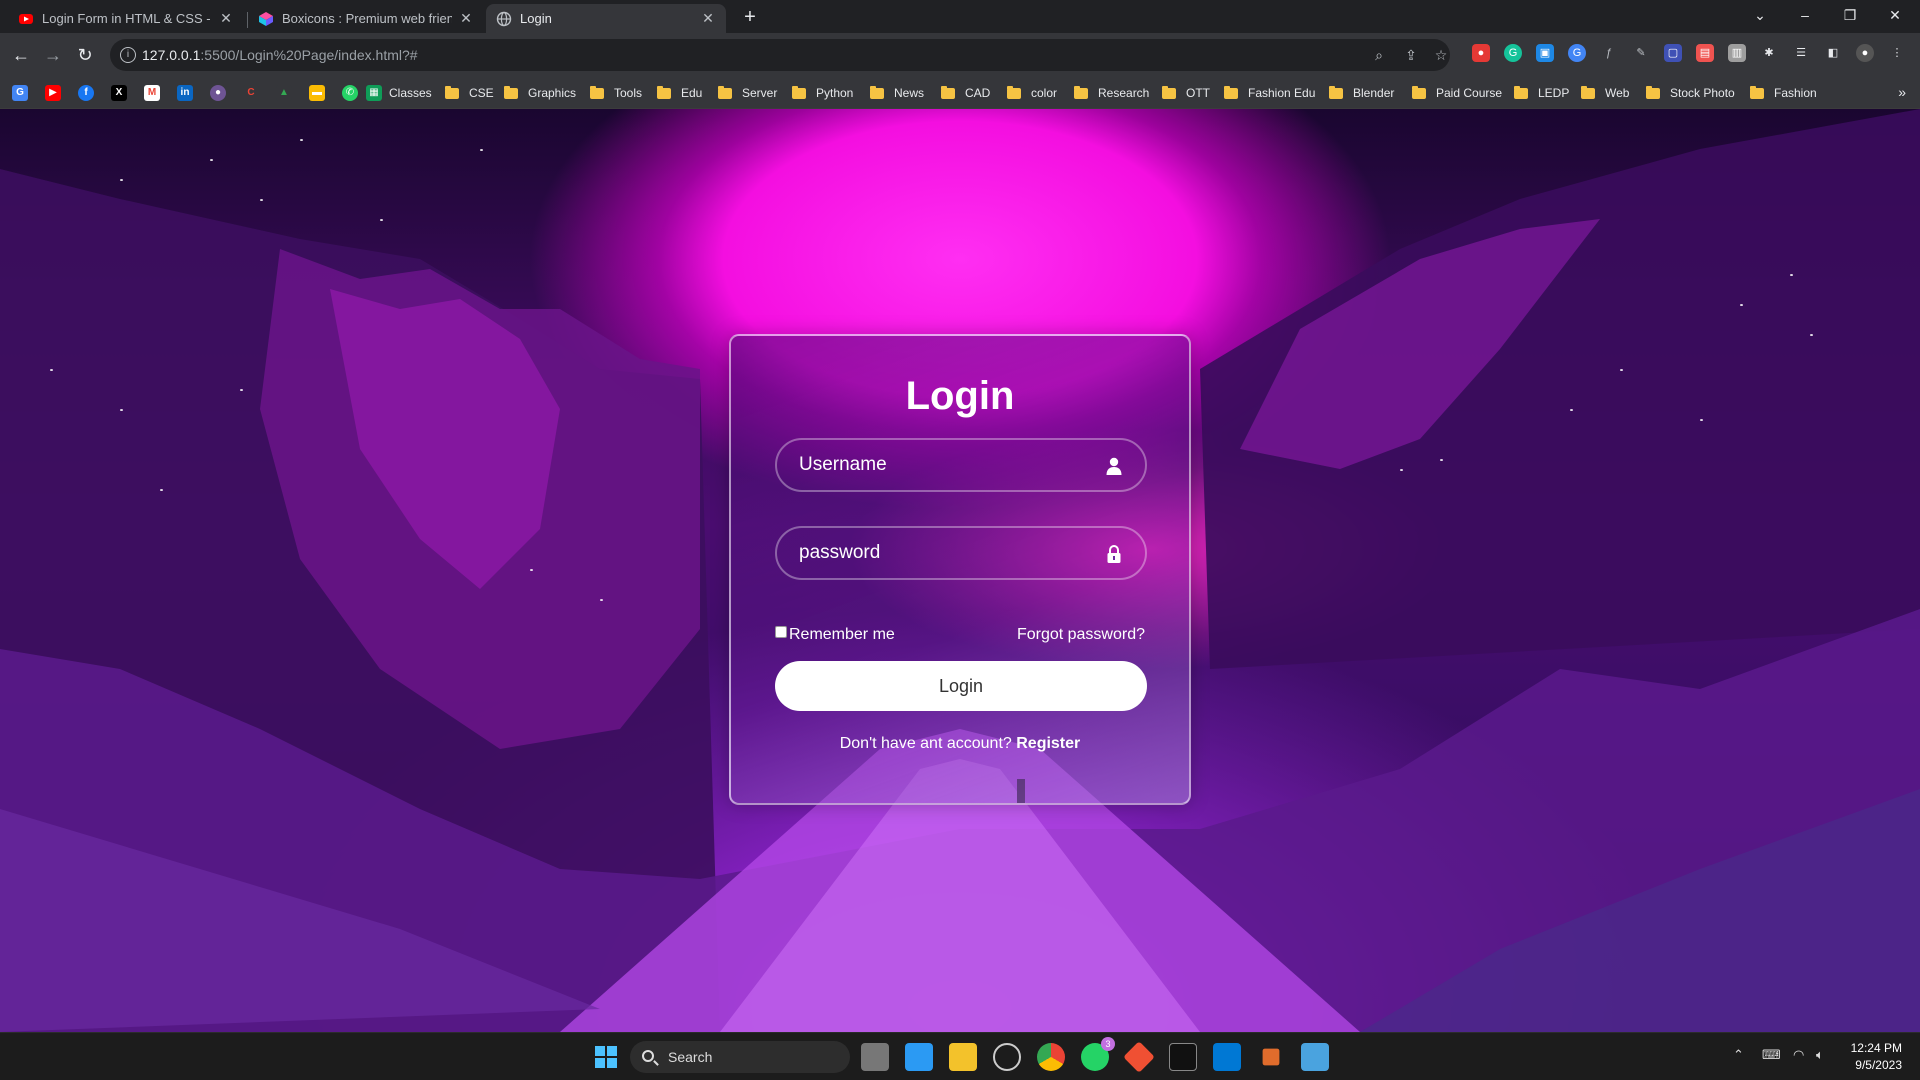 The width and height of the screenshot is (1920, 1080). What do you see at coordinates (350, 93) in the screenshot?
I see `whatsapp-bookmark-icon: ✆` at bounding box center [350, 93].